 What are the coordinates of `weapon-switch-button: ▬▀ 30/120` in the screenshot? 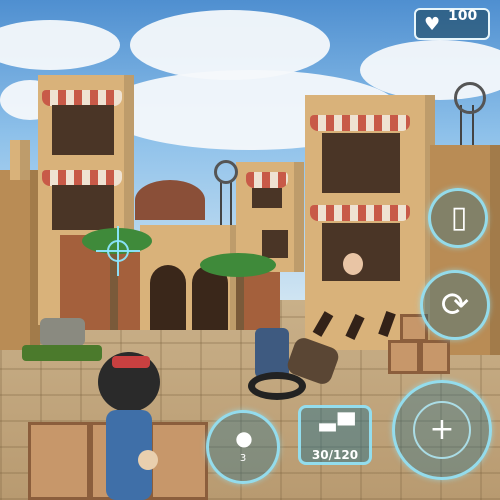 It's located at (335, 435).